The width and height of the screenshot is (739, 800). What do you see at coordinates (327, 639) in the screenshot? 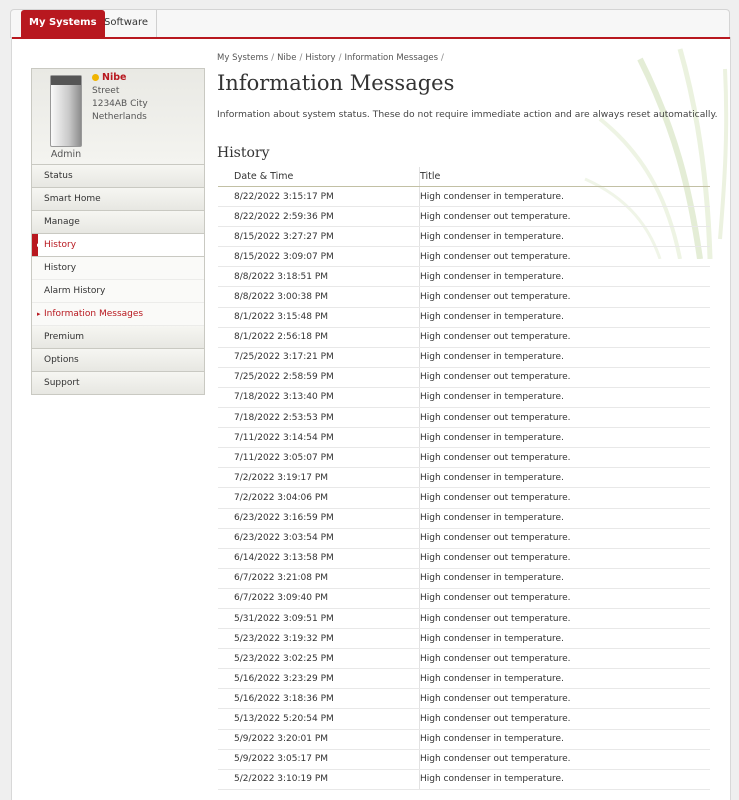
I see `cell-datetime: 5/23/2022 3:19:32 PM` at bounding box center [327, 639].